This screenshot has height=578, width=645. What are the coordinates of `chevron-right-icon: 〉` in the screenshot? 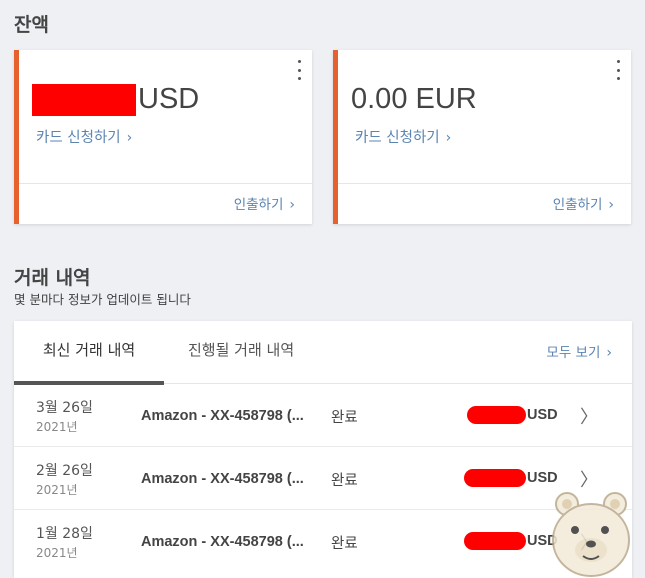 It's located at (589, 417).